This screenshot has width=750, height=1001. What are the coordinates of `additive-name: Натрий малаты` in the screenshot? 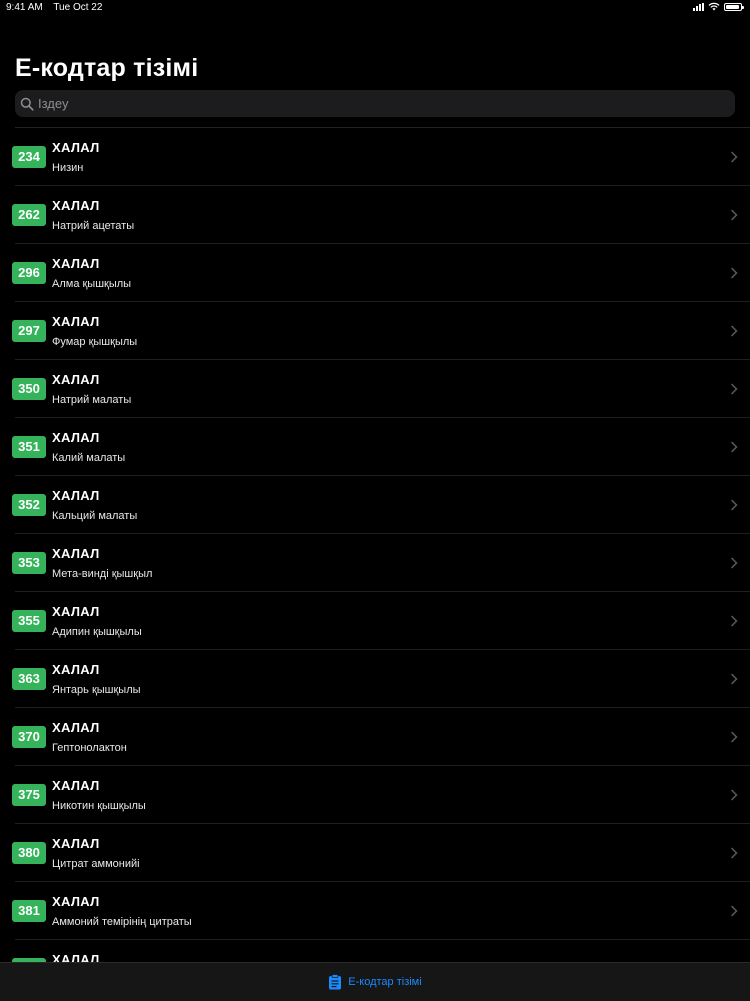 It's located at (92, 400).